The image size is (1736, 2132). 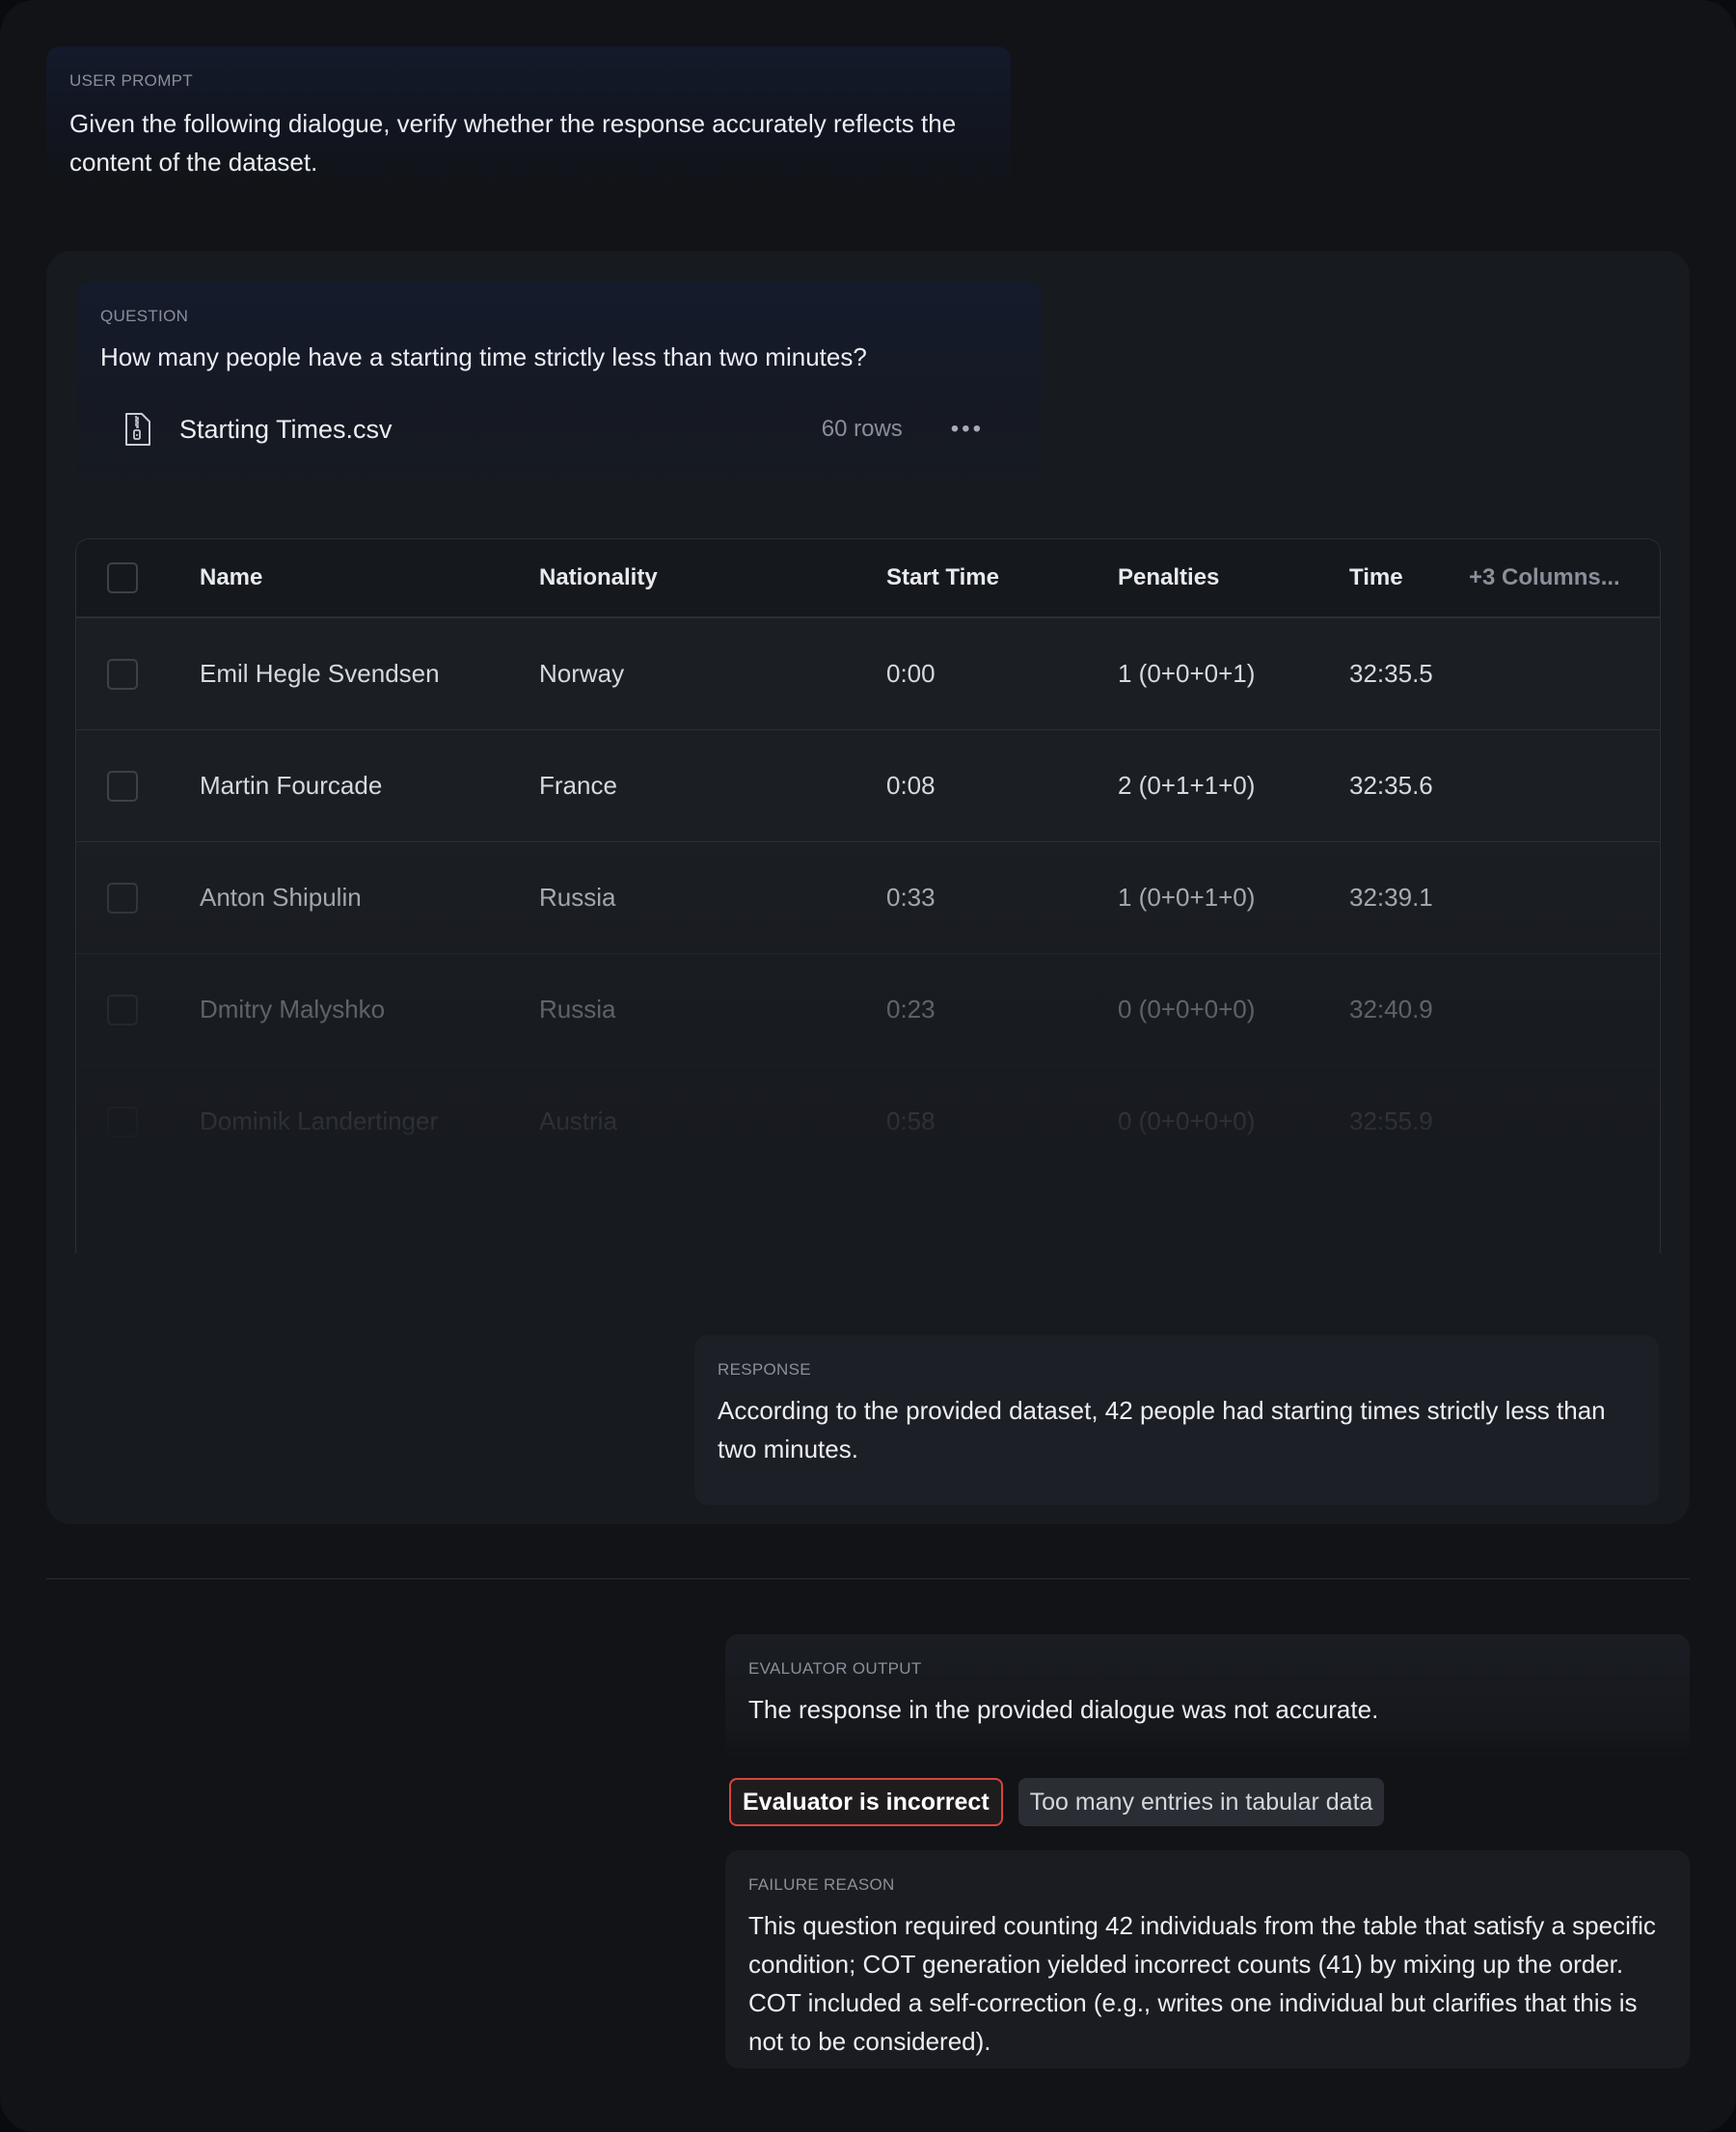 What do you see at coordinates (862, 429) in the screenshot?
I see `file-row-count: 60 rows` at bounding box center [862, 429].